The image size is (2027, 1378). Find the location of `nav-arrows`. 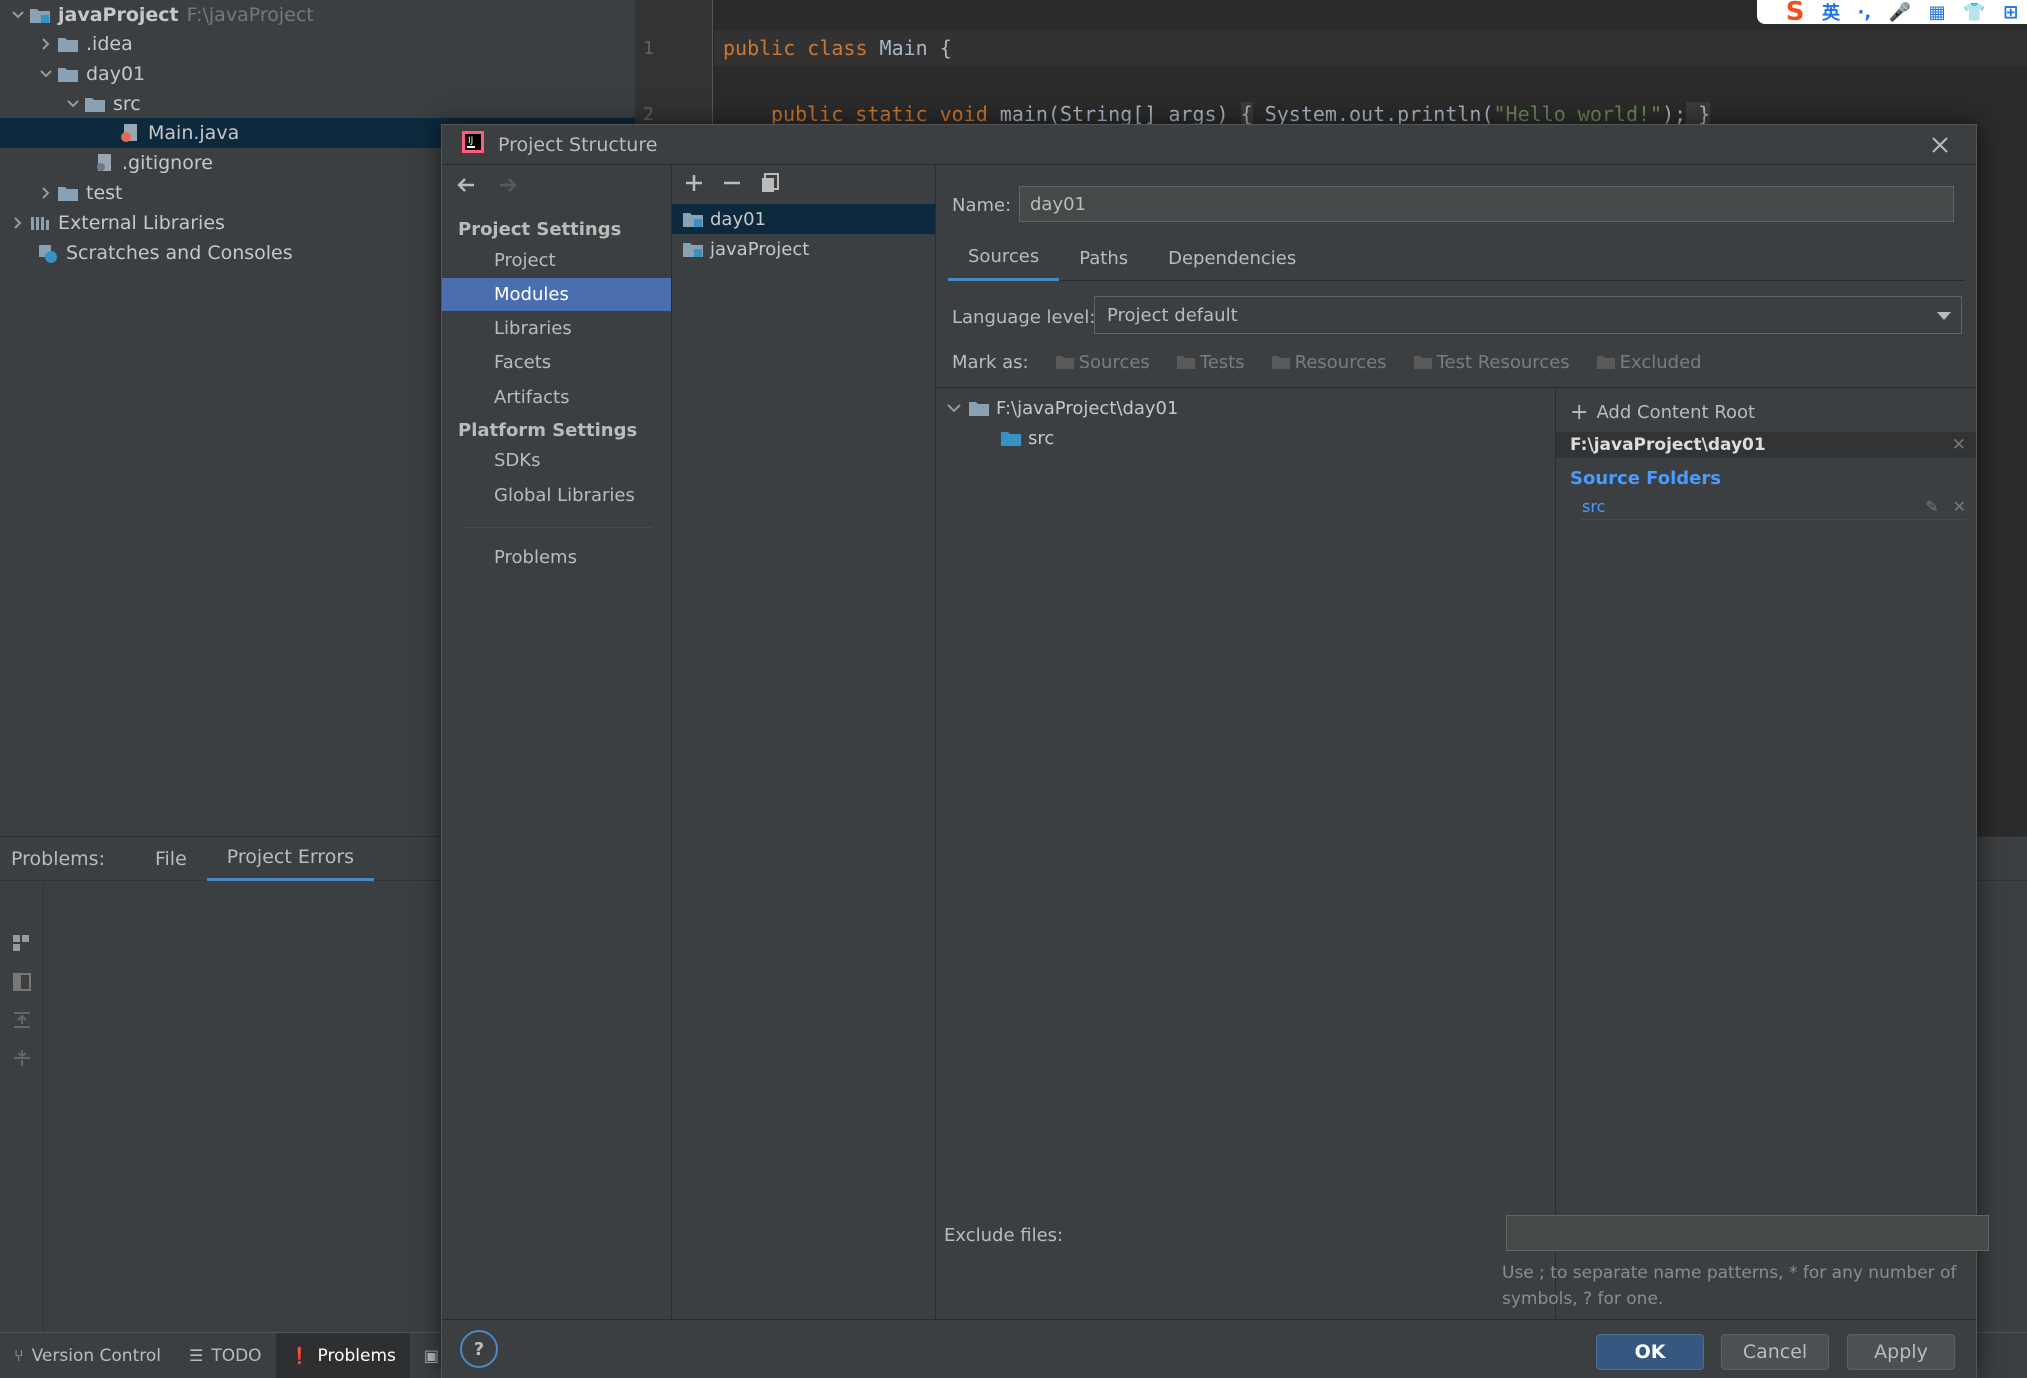

nav-arrows is located at coordinates (487, 187).